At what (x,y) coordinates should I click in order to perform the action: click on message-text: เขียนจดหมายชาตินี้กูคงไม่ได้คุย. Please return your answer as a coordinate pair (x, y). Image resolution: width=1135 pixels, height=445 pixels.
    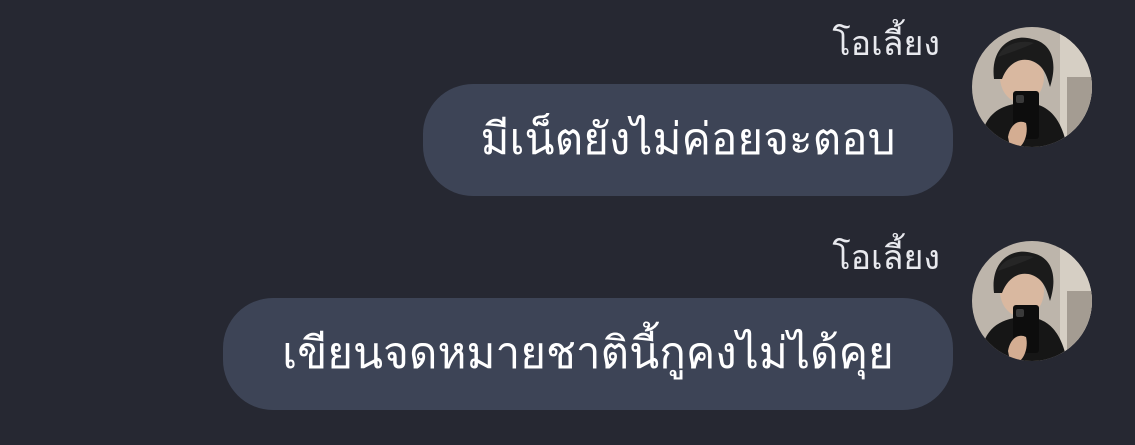
    Looking at the image, I should click on (588, 353).